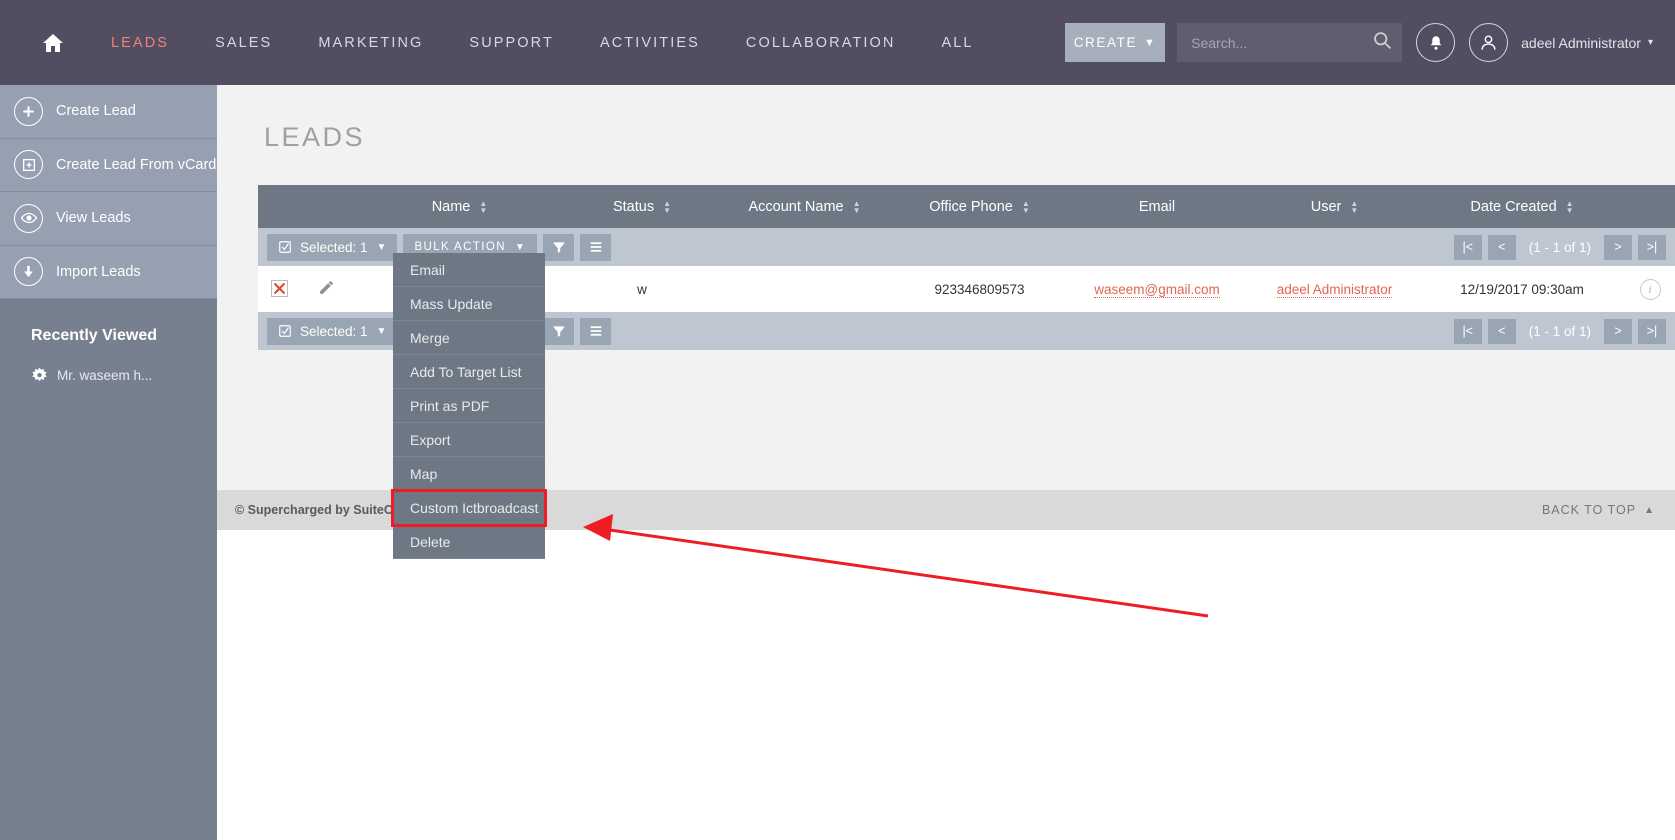 The image size is (1675, 840). Describe the element at coordinates (243, 43) in the screenshot. I see `nav-item-sales: SALES` at that location.